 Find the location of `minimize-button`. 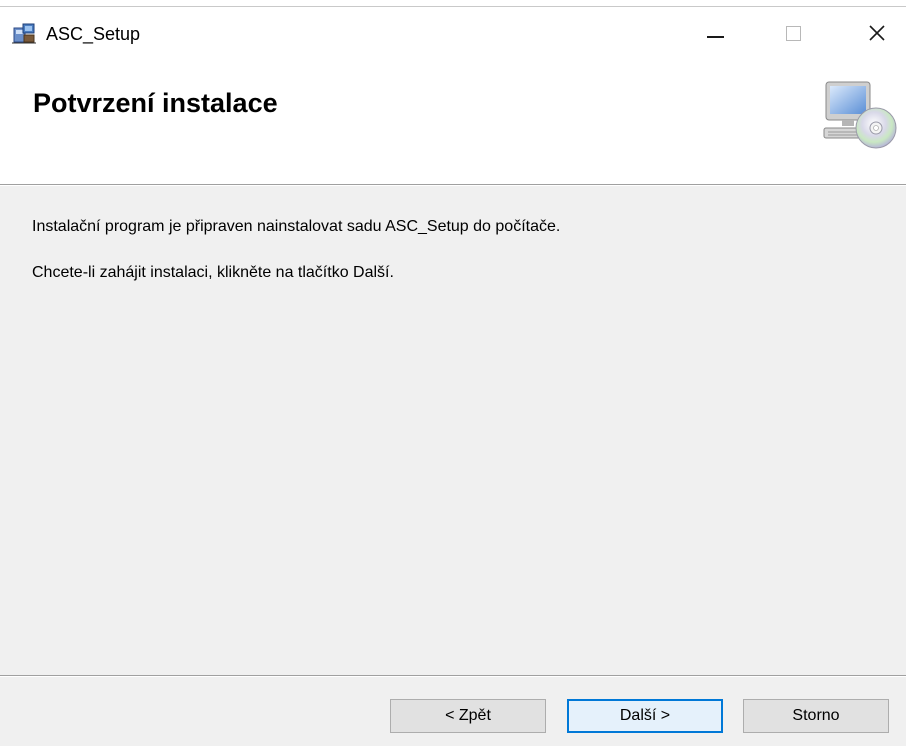

minimize-button is located at coordinates (715, 33).